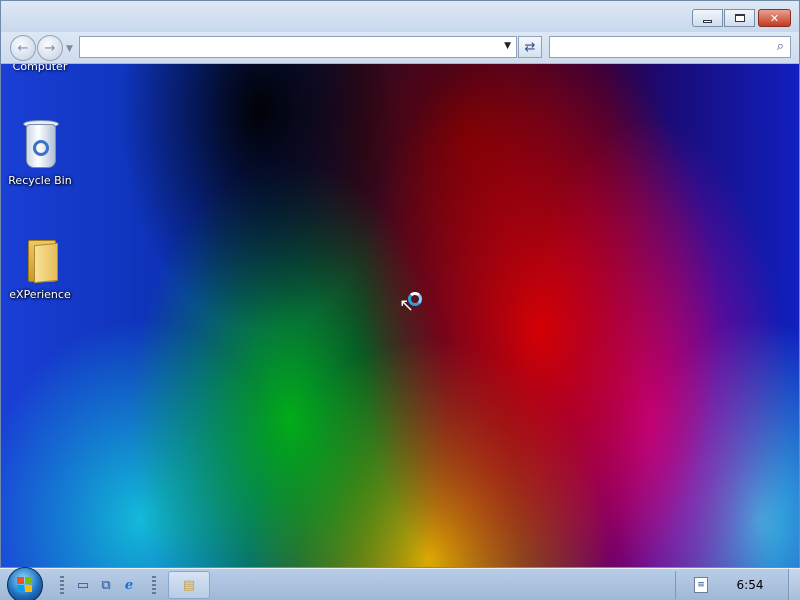 The width and height of the screenshot is (800, 600). What do you see at coordinates (40, 259) in the screenshot?
I see `folder-icon` at bounding box center [40, 259].